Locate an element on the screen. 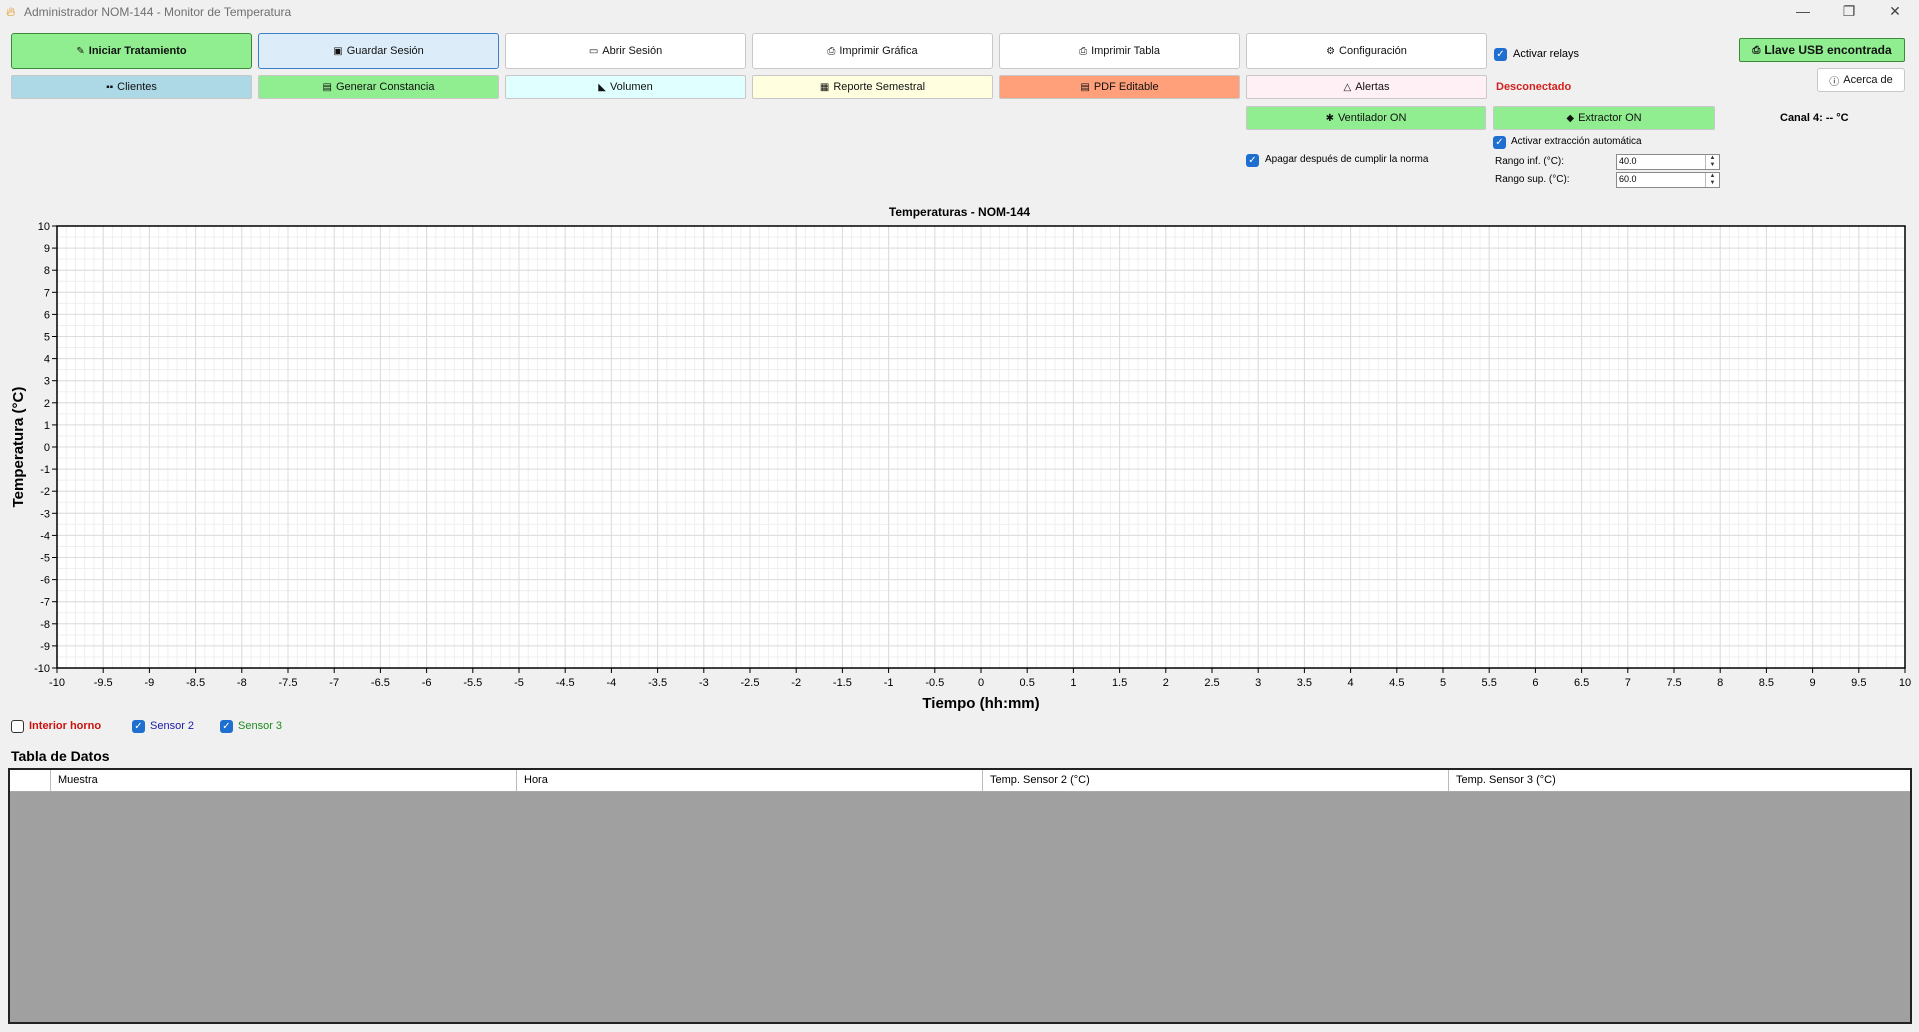 This screenshot has width=1919, height=1032. interior-checkbox is located at coordinates (17, 726).